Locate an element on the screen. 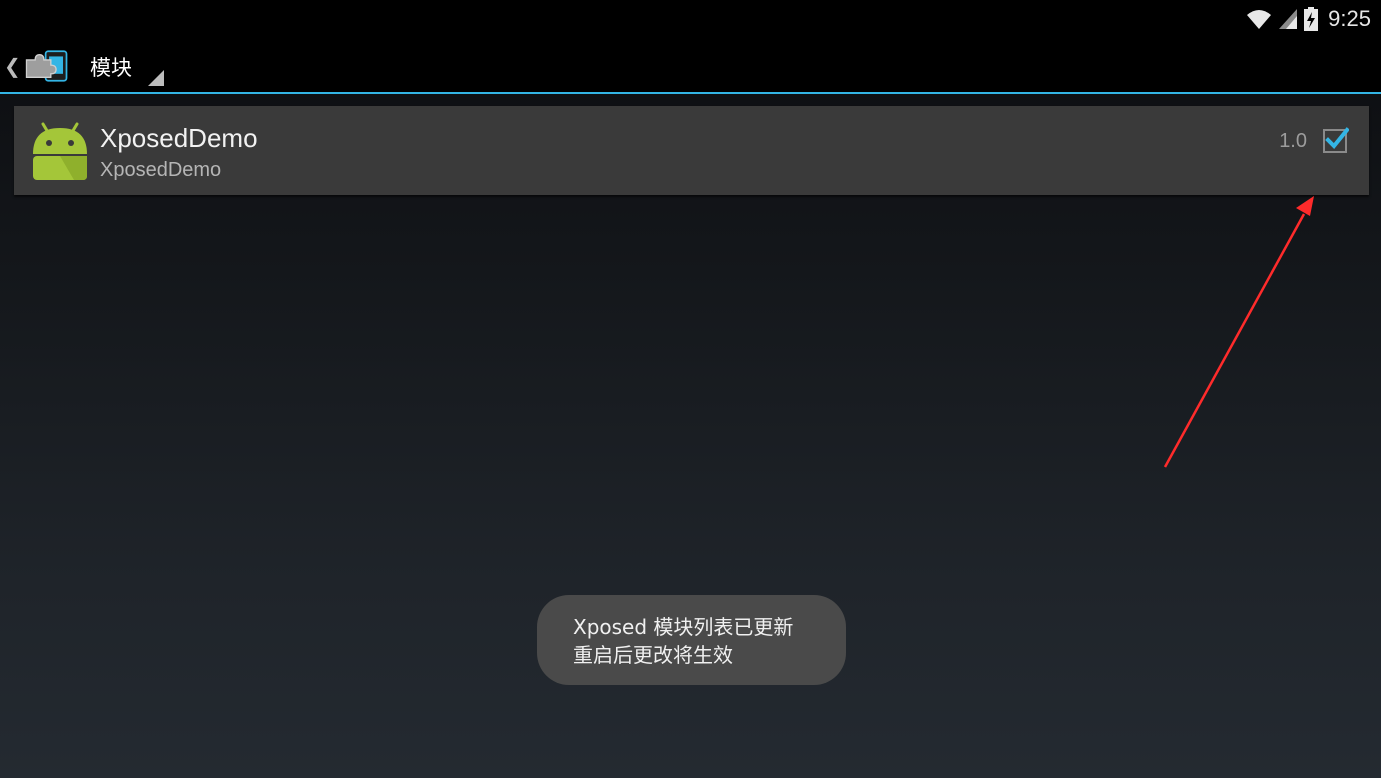  up-navigation-button: ❮ is located at coordinates (36, 66).